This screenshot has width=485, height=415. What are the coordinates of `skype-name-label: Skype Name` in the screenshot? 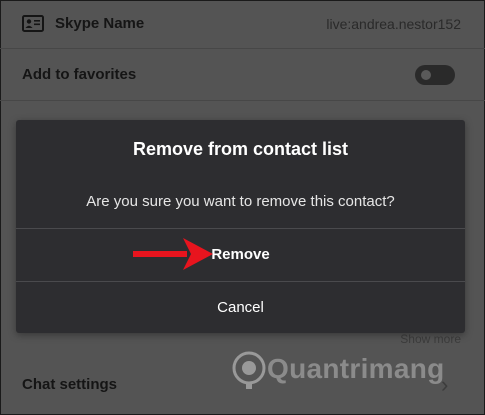 It's located at (100, 23).